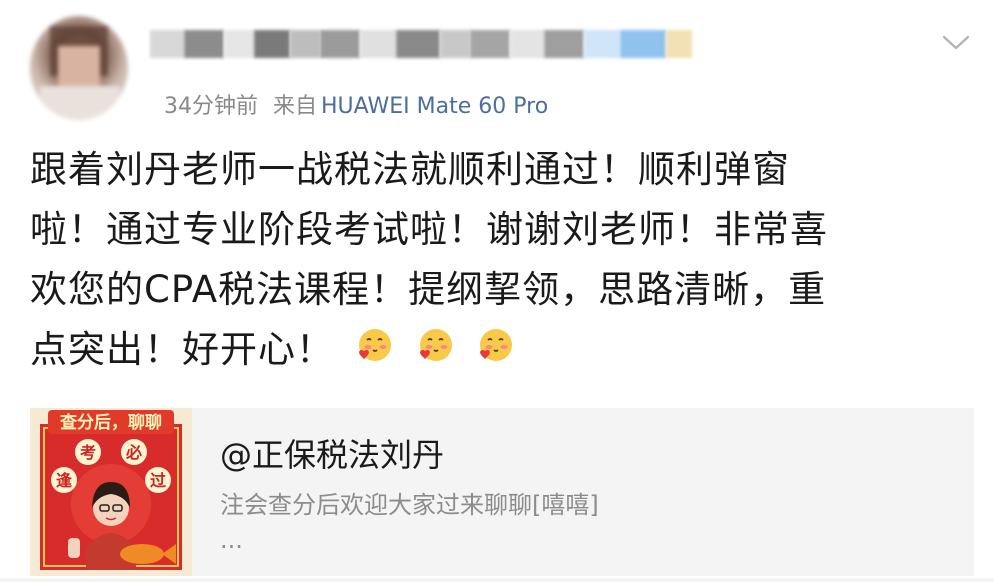 The width and height of the screenshot is (994, 582). I want to click on post-source-link: HUAWEI Mate 60 Pro, so click(434, 106).